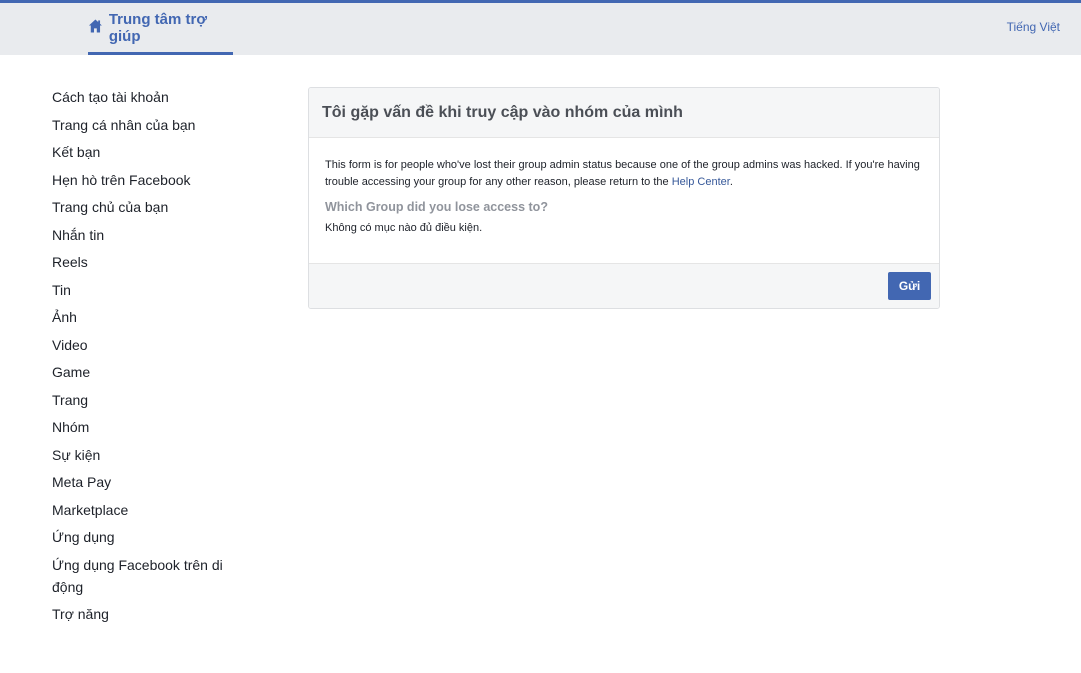  Describe the element at coordinates (144, 537) in the screenshot. I see `sidebar-item: Ứng dụng` at that location.